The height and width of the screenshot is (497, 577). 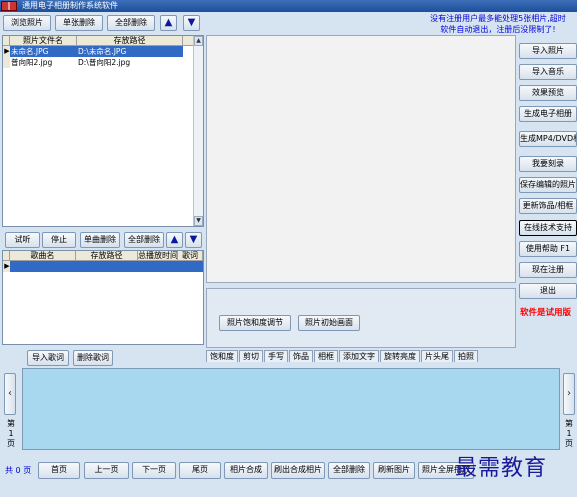 What do you see at coordinates (246, 470) in the screenshot?
I see `compose-photo-button: 相片合成` at bounding box center [246, 470].